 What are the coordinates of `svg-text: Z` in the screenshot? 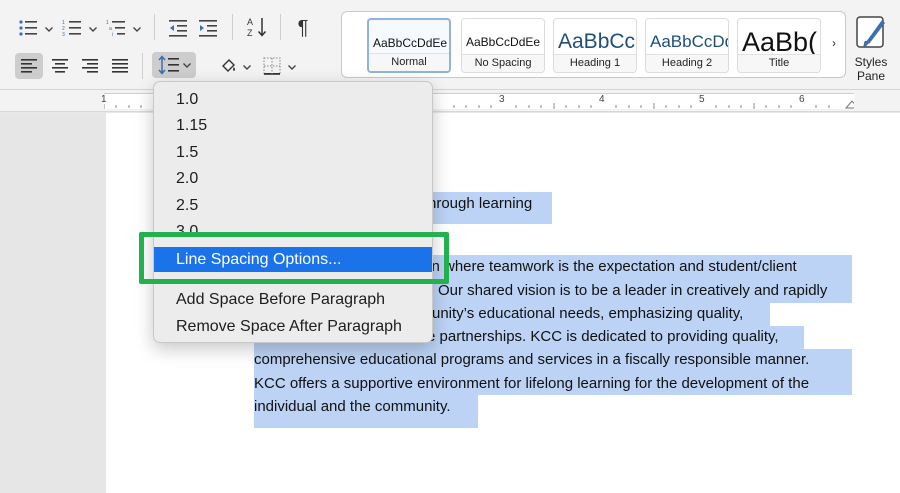 It's located at (250, 33).